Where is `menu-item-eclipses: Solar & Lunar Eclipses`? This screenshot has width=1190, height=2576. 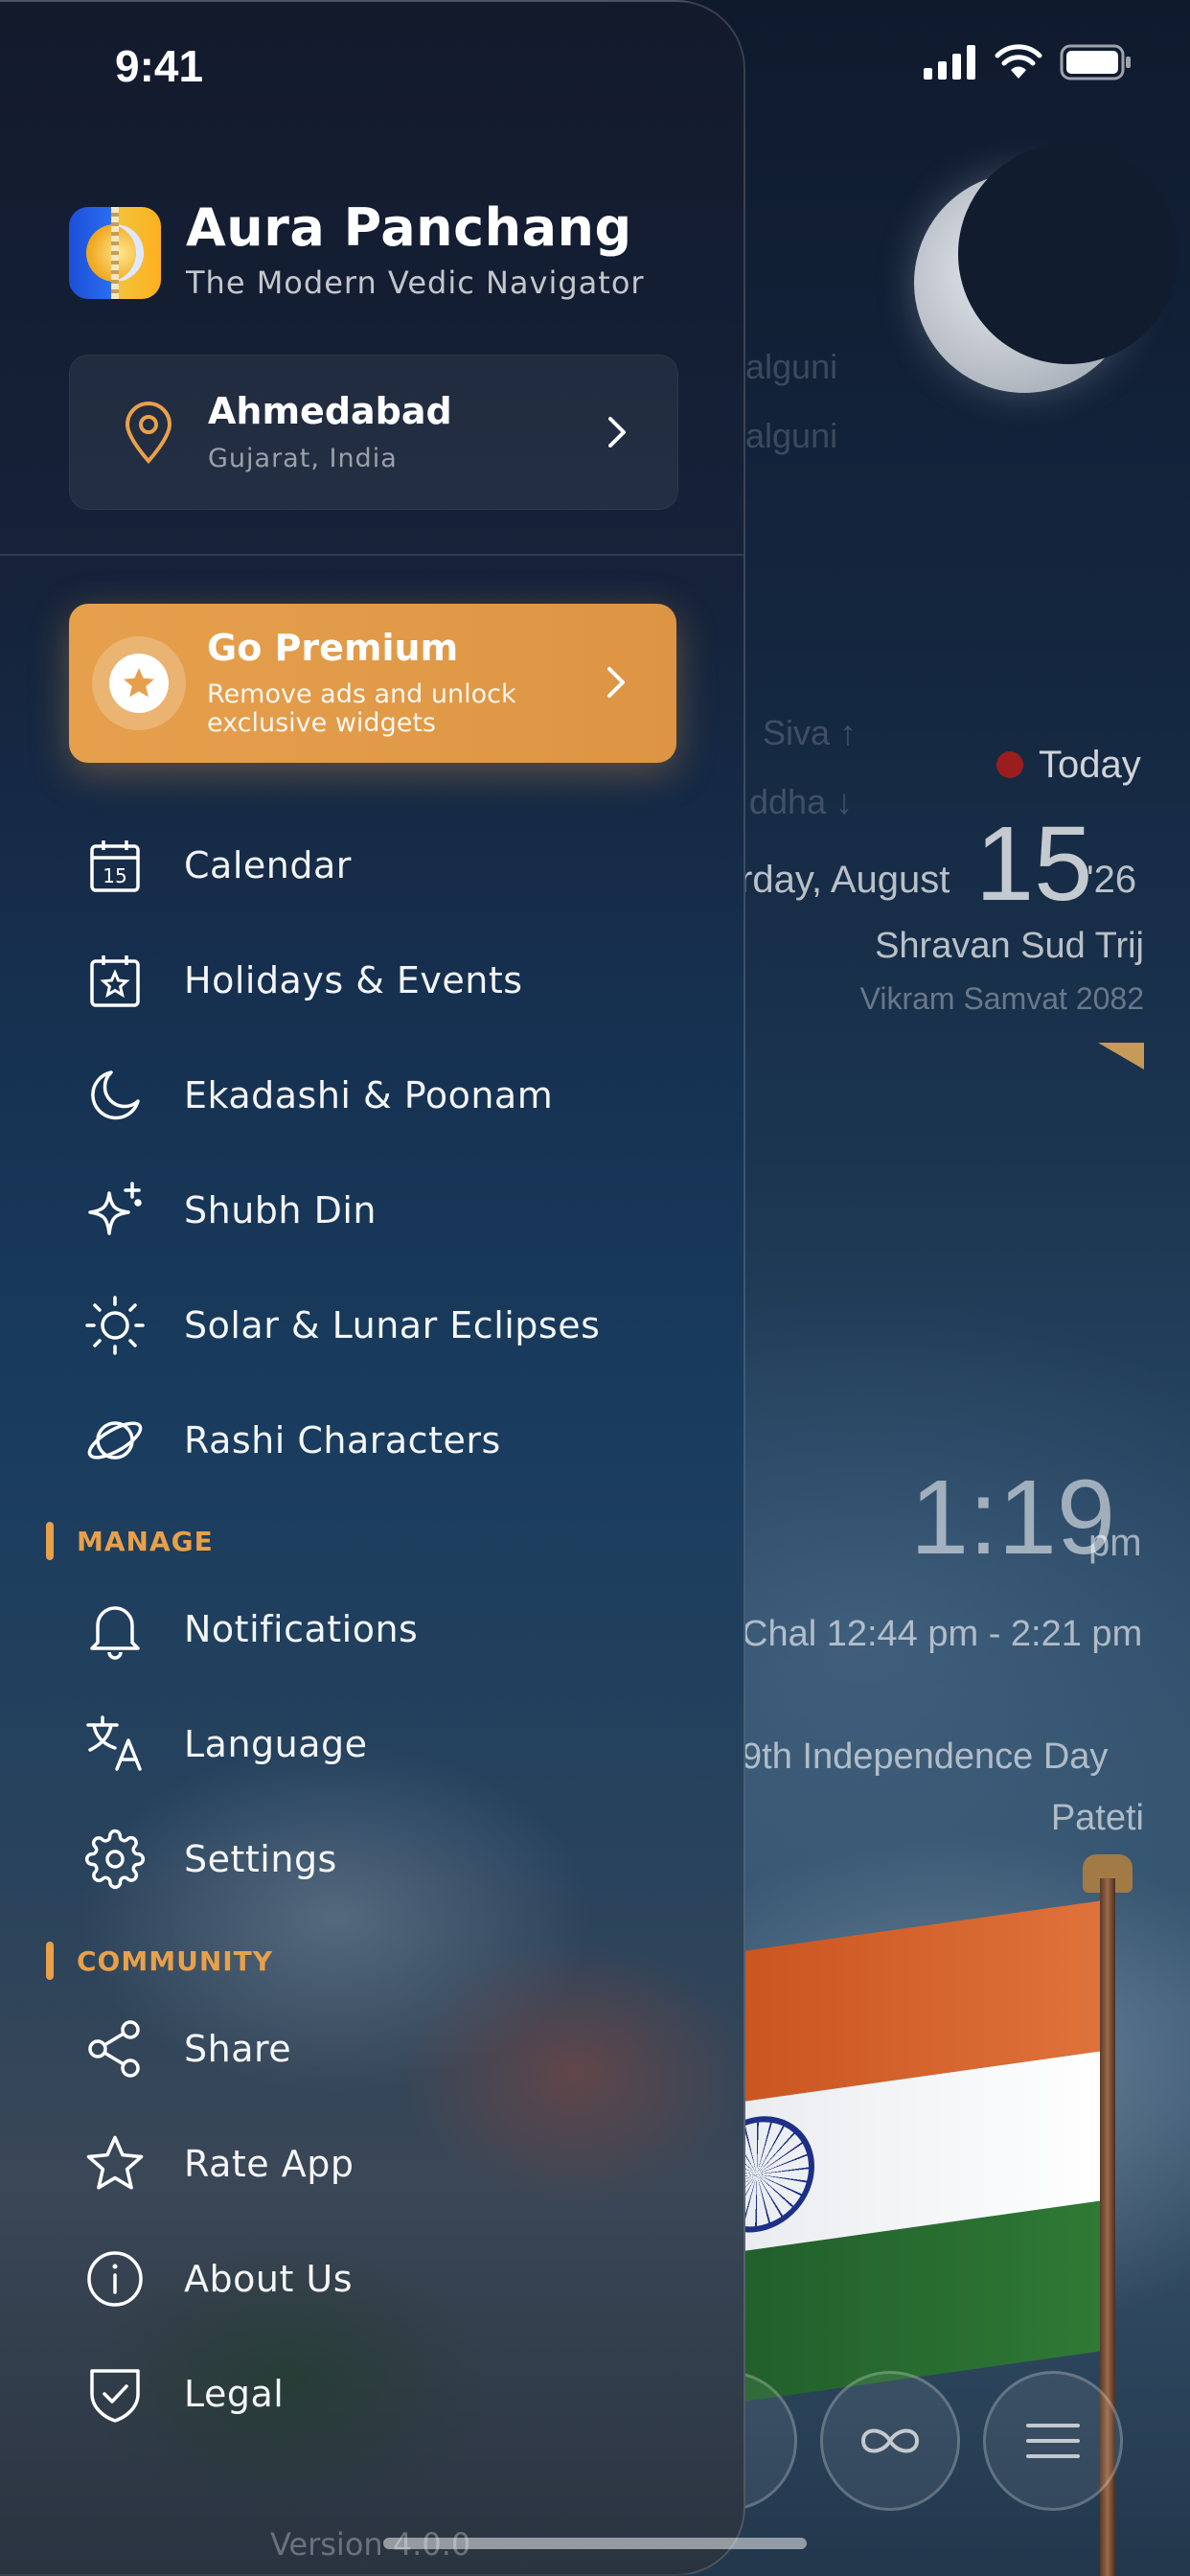
menu-item-eclipses: Solar & Lunar Eclipses is located at coordinates (383, 1325).